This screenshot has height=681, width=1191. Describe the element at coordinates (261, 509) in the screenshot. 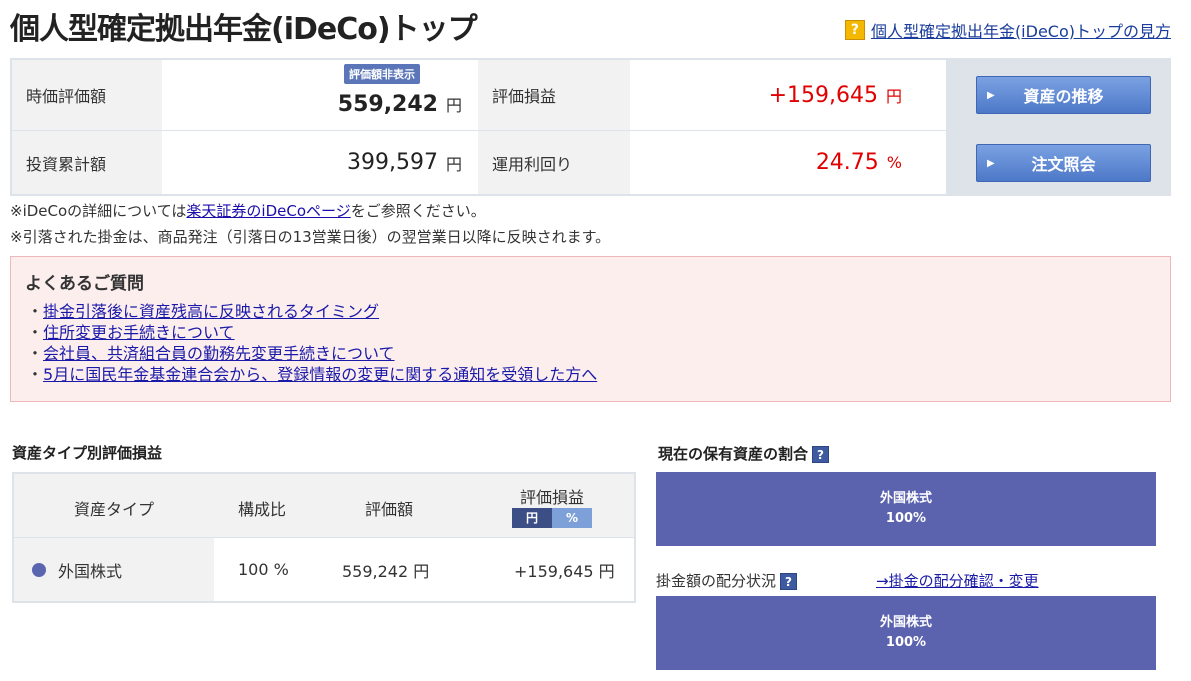

I see `header-ratio: 構成比` at that location.